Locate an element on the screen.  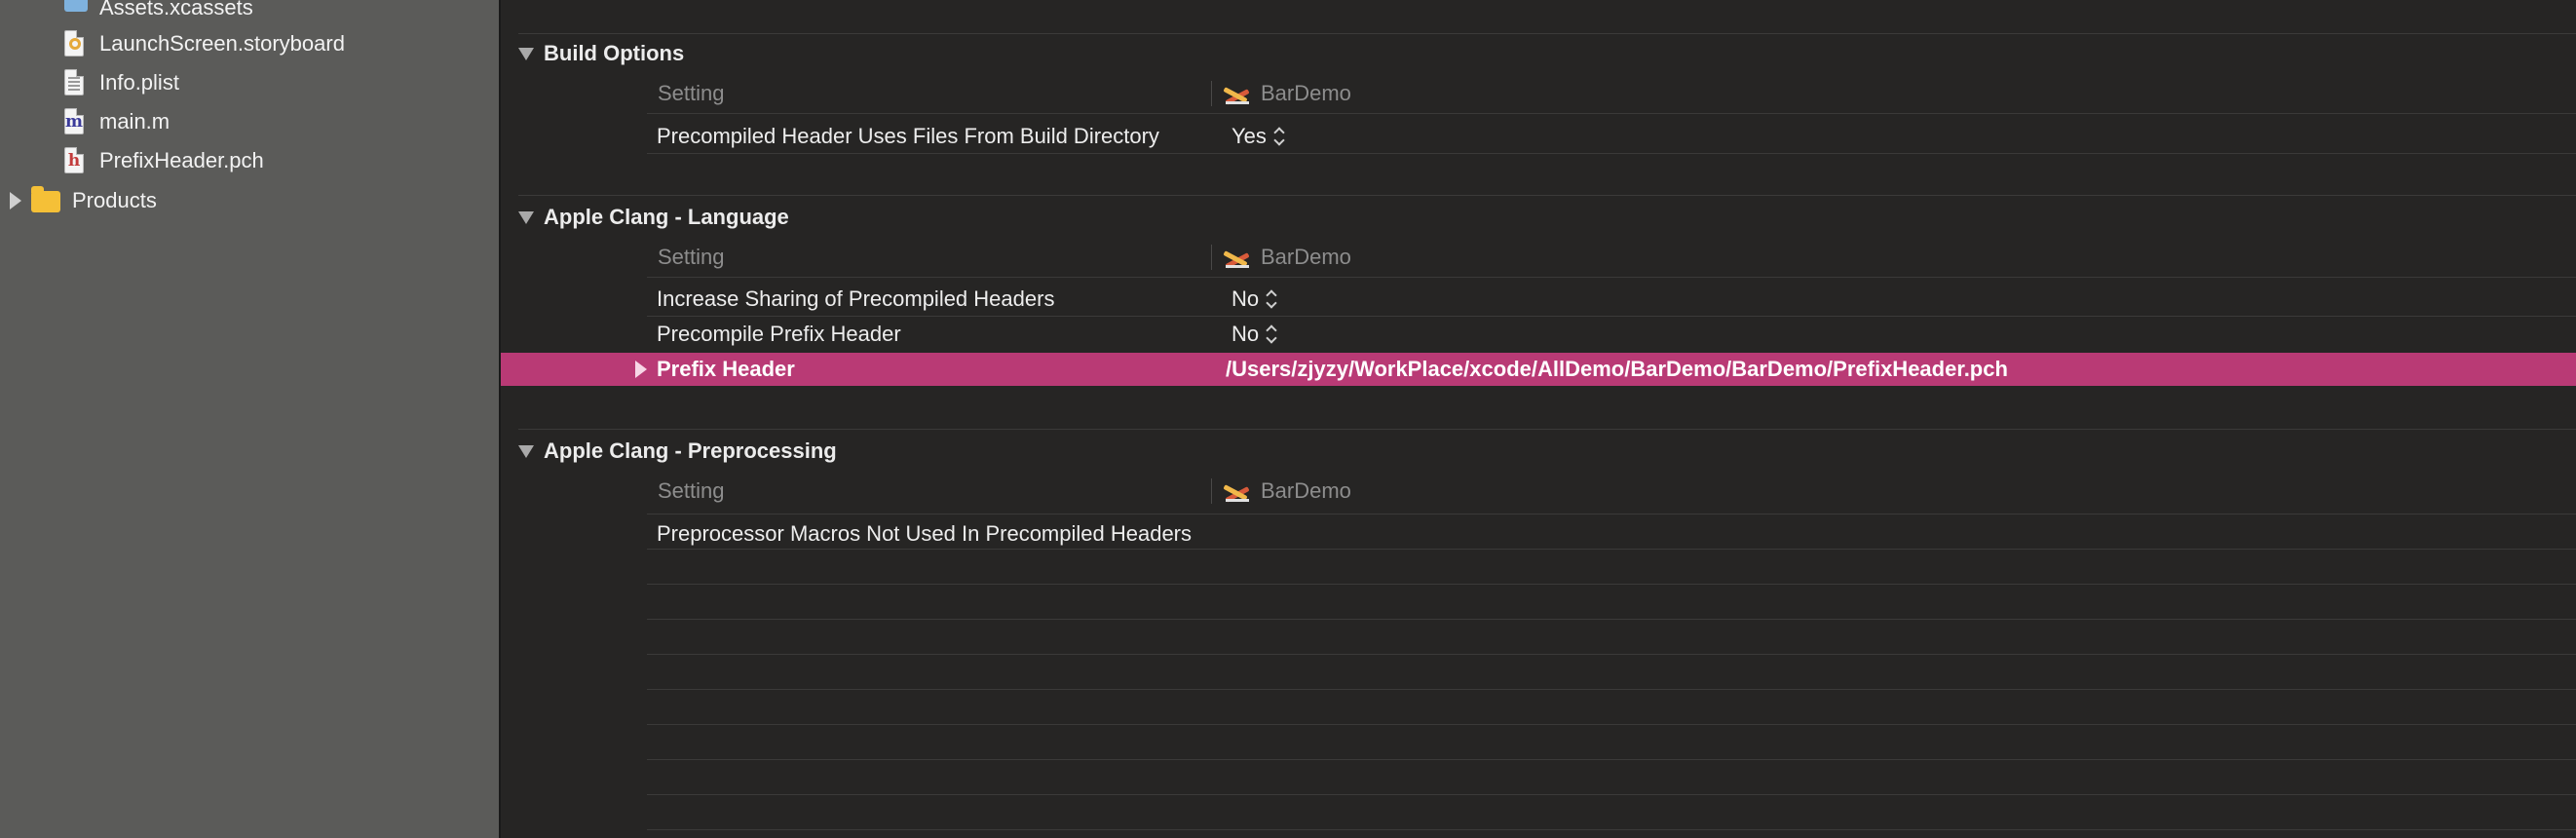
nav-item-label: LaunchScreen.storyboard is located at coordinates (222, 43).